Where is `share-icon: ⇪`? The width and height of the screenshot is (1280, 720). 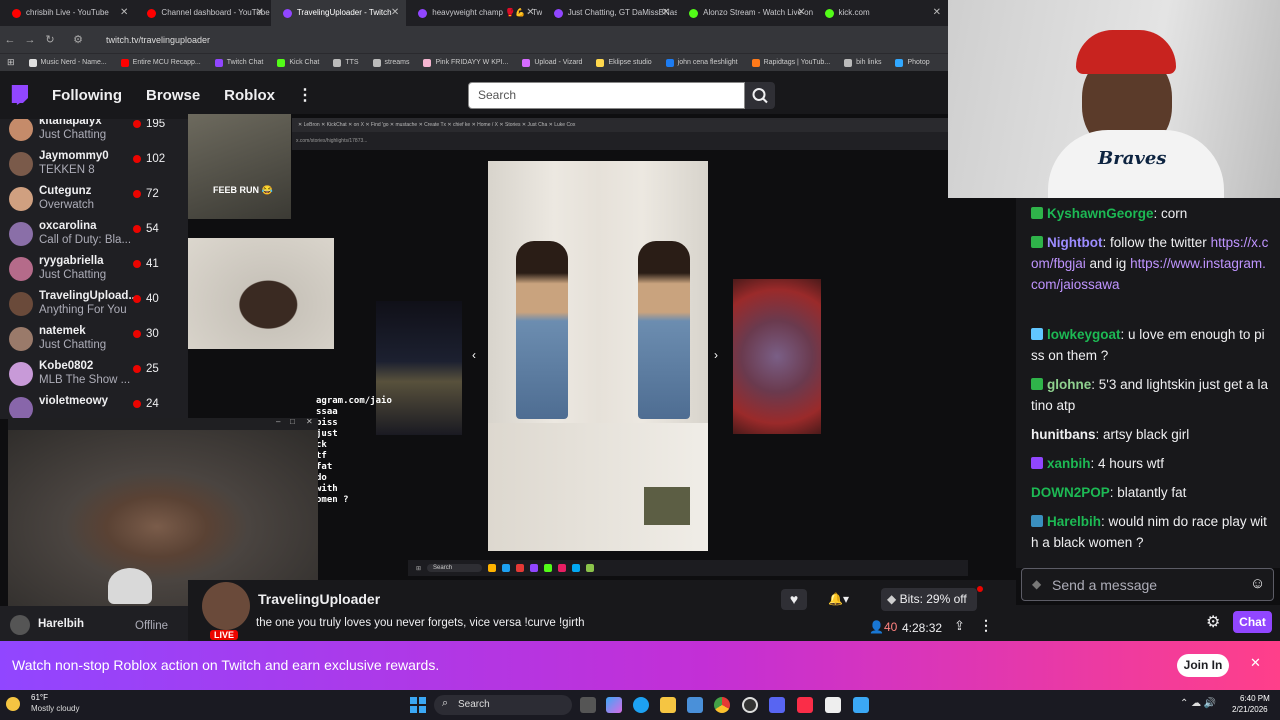 share-icon: ⇪ is located at coordinates (959, 626).